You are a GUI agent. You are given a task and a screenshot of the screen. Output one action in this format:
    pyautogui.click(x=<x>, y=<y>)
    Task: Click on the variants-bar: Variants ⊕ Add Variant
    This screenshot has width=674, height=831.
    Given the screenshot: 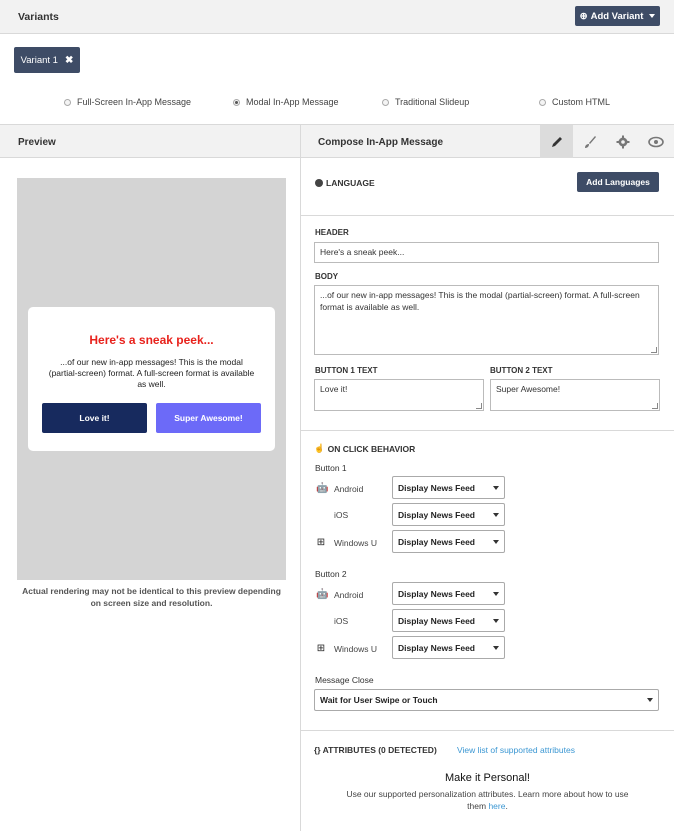 What is the action you would take?
    pyautogui.click(x=337, y=17)
    